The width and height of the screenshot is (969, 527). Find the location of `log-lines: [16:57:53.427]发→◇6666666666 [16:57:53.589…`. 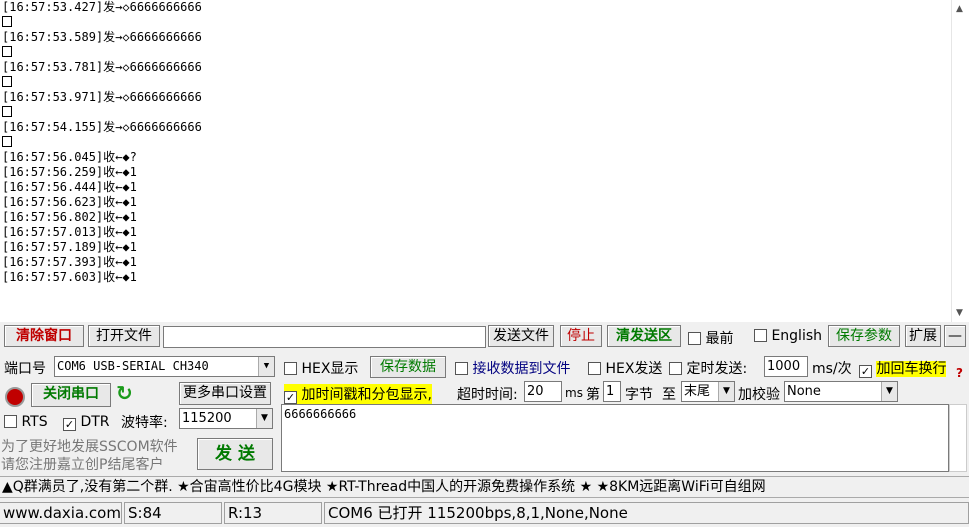

log-lines: [16:57:53.427]发→◇6666666666 [16:57:53.589… is located at coordinates (102, 142).